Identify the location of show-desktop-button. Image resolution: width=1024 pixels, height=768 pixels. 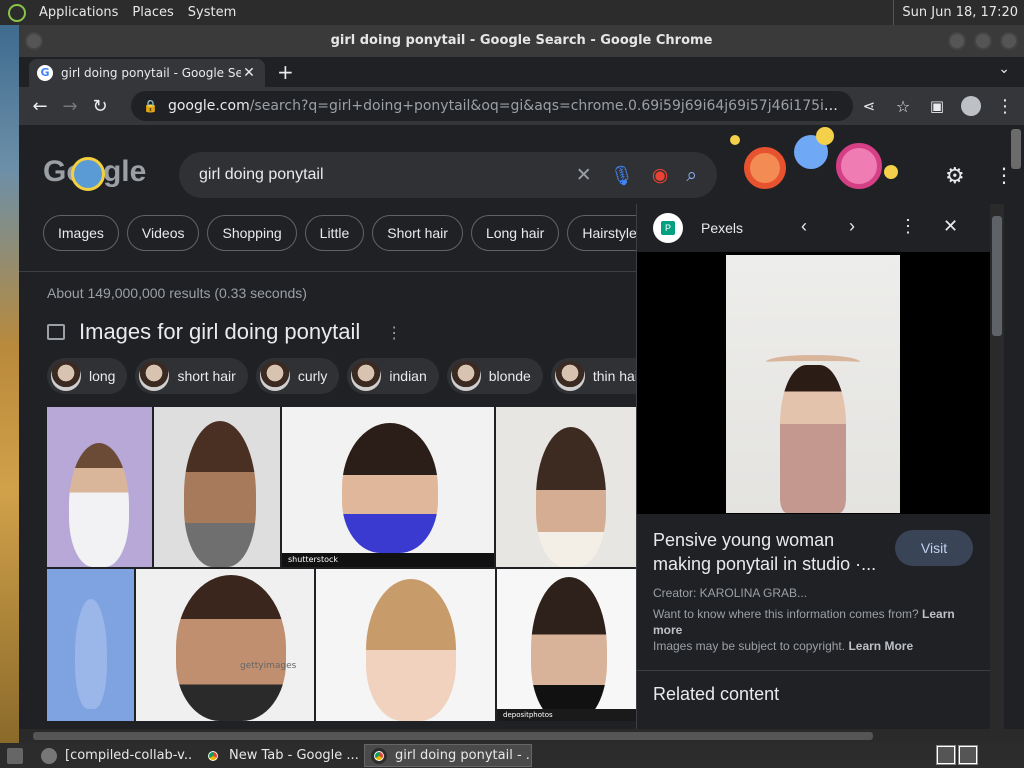
(15, 755).